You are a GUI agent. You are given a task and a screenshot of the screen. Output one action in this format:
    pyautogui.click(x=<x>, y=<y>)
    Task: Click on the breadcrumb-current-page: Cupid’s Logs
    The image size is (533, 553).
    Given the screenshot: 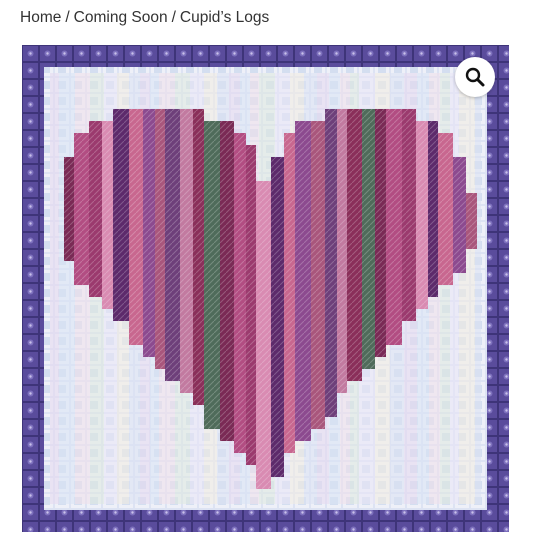 What is the action you would take?
    pyautogui.click(x=224, y=17)
    